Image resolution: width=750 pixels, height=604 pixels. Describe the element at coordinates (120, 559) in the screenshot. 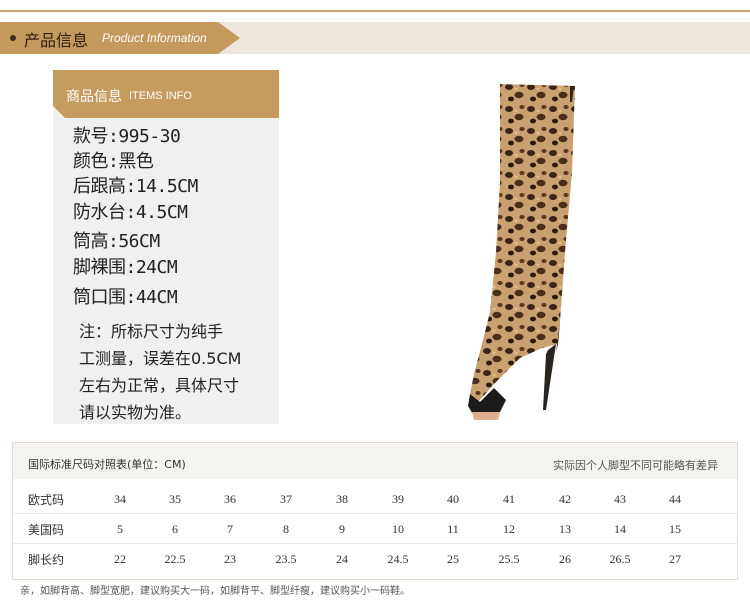

I see `size-cell: 22` at that location.